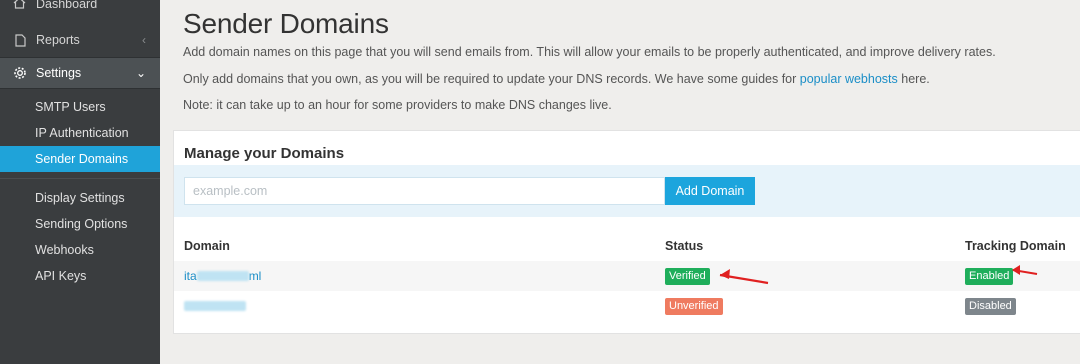 The image size is (1080, 364). Describe the element at coordinates (80, 133) in the screenshot. I see `sub-ip-authentication: IP Authentication` at that location.